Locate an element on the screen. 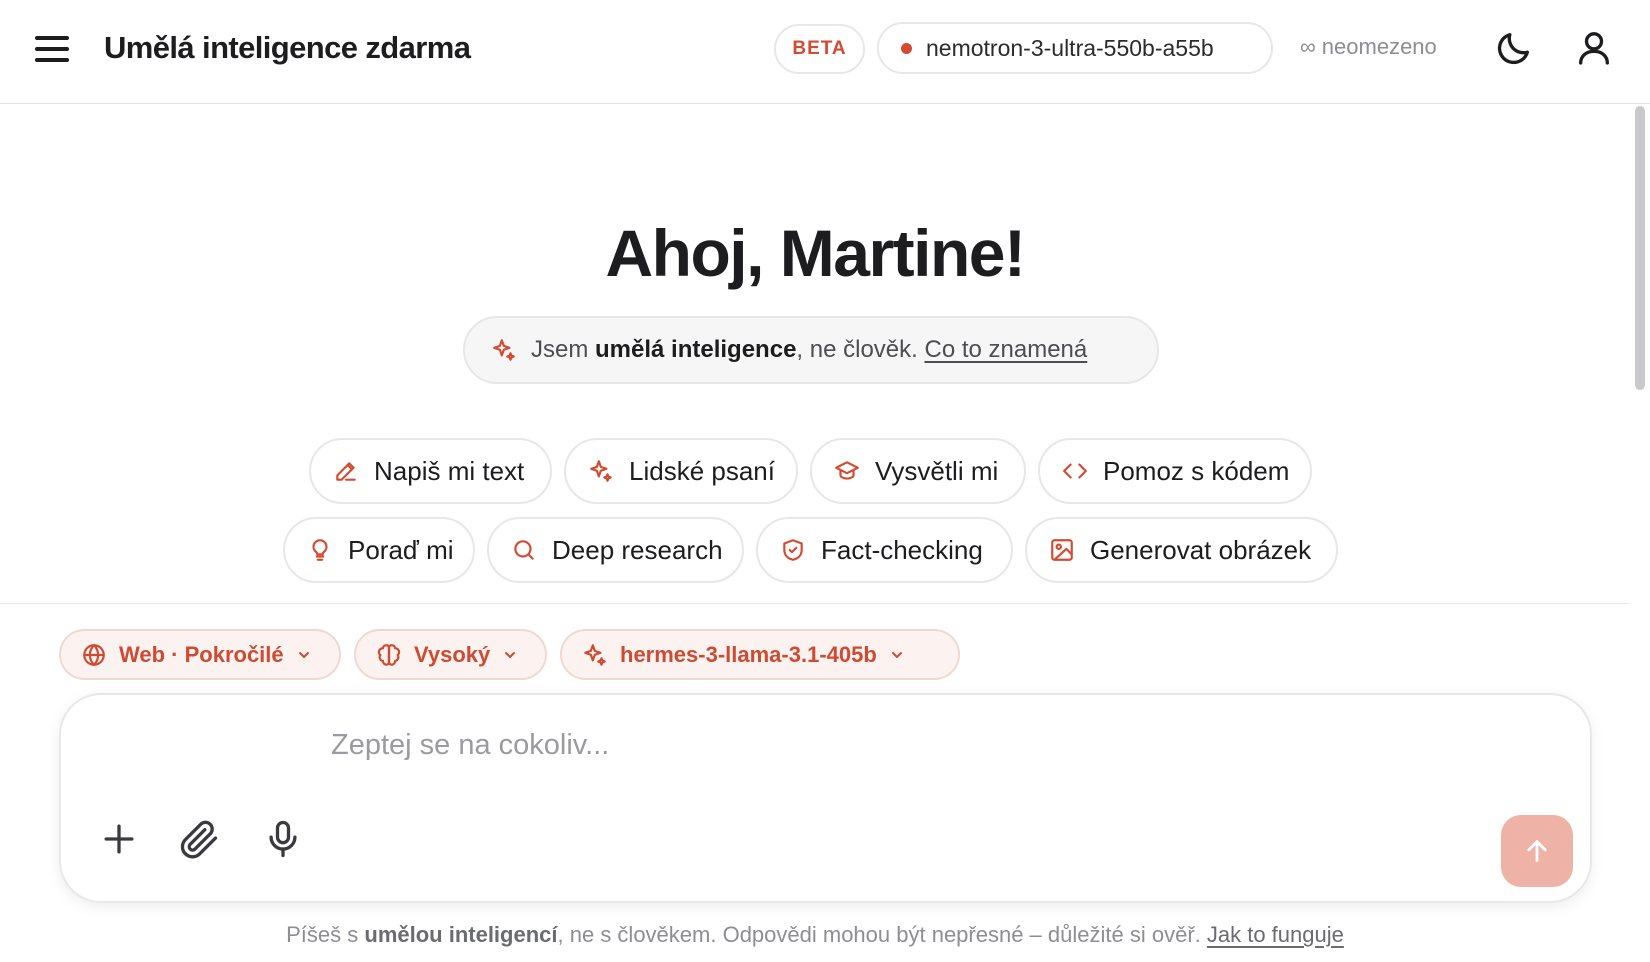 The height and width of the screenshot is (962, 1650). model-value: hermes-3-llama-3.1-405b is located at coordinates (748, 654).